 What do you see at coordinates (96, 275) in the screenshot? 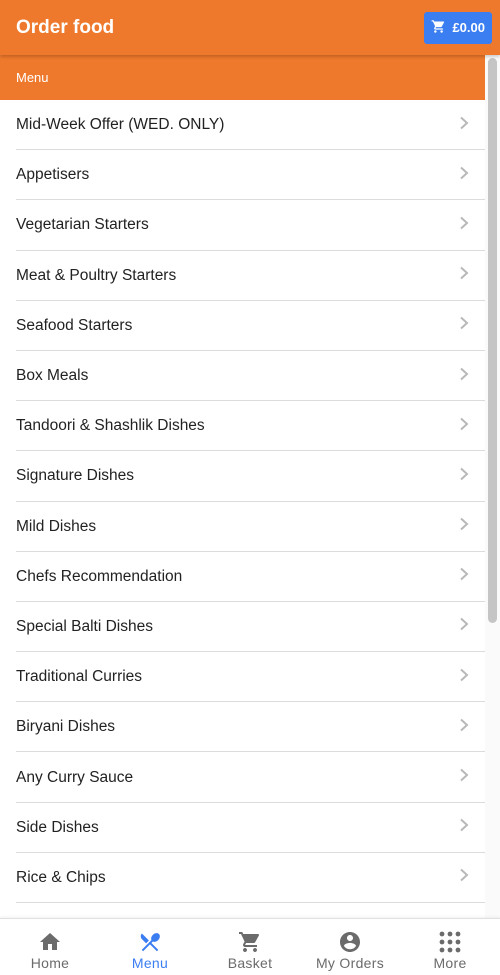
I see `menu-category-label: Meat & Poultry Starters` at bounding box center [96, 275].